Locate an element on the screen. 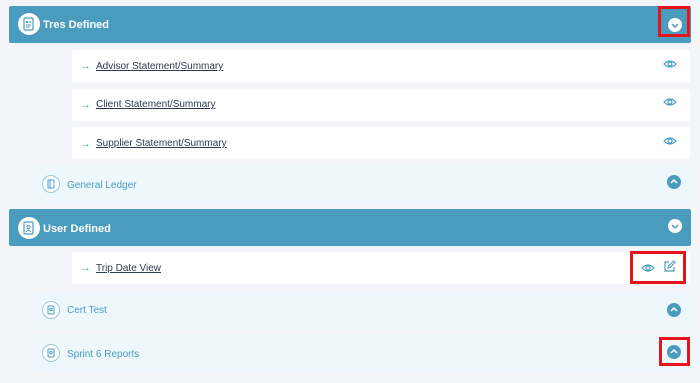  group-title: User Defined is located at coordinates (77, 229).